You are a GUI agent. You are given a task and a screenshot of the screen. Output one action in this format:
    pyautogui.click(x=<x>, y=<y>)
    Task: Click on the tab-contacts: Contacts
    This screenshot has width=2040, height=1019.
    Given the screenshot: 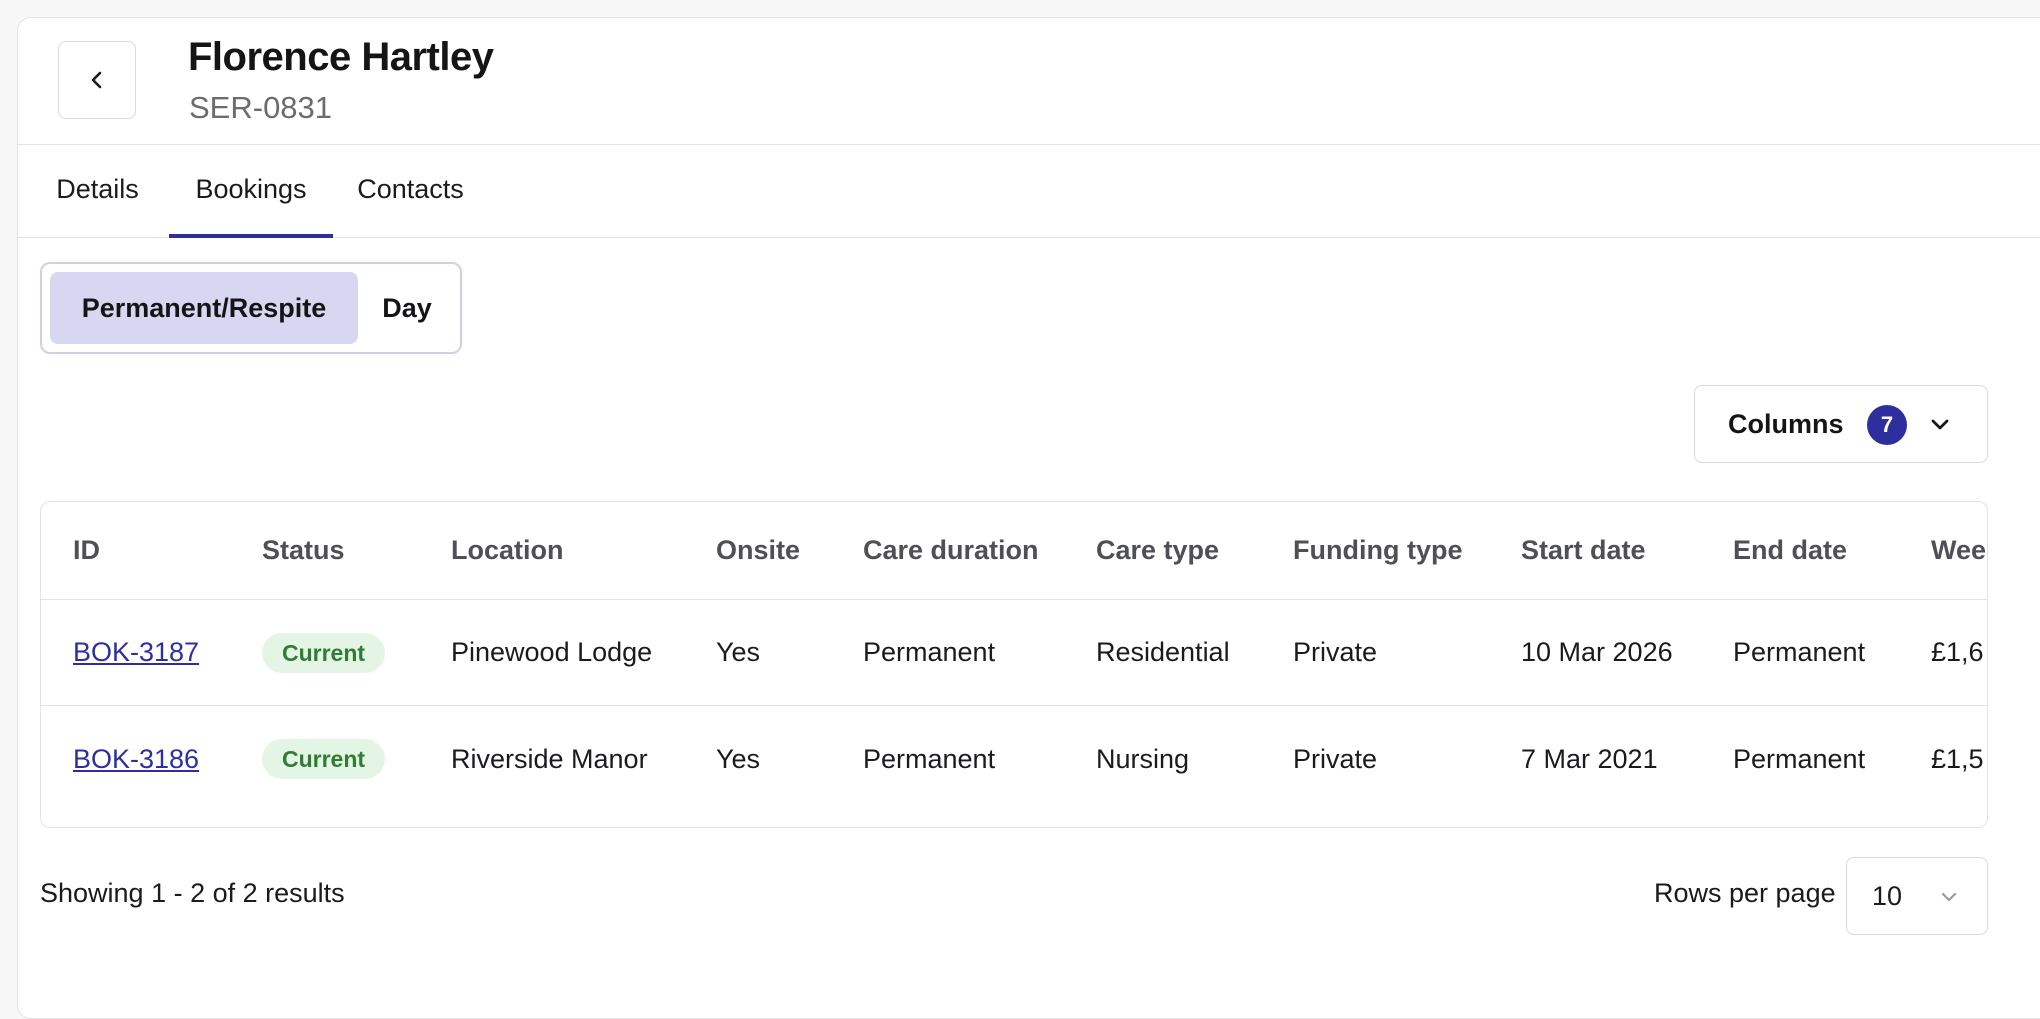 What is the action you would take?
    pyautogui.click(x=410, y=191)
    